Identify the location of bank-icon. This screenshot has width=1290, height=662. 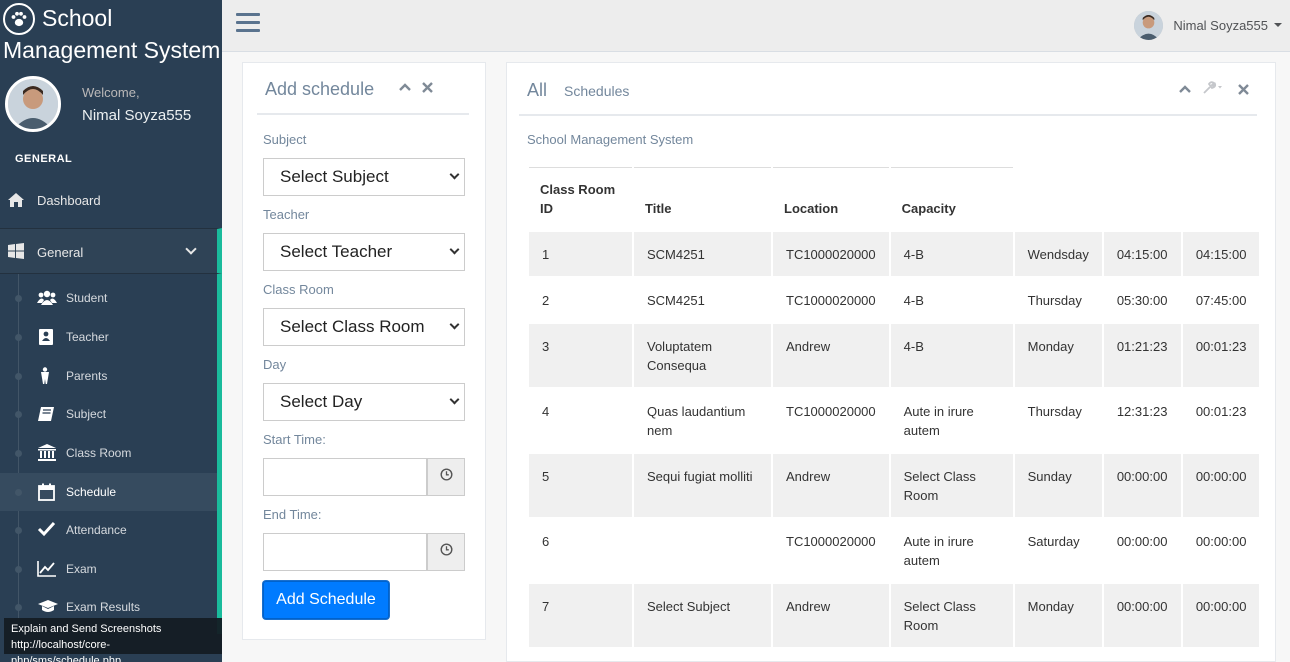
(47, 453).